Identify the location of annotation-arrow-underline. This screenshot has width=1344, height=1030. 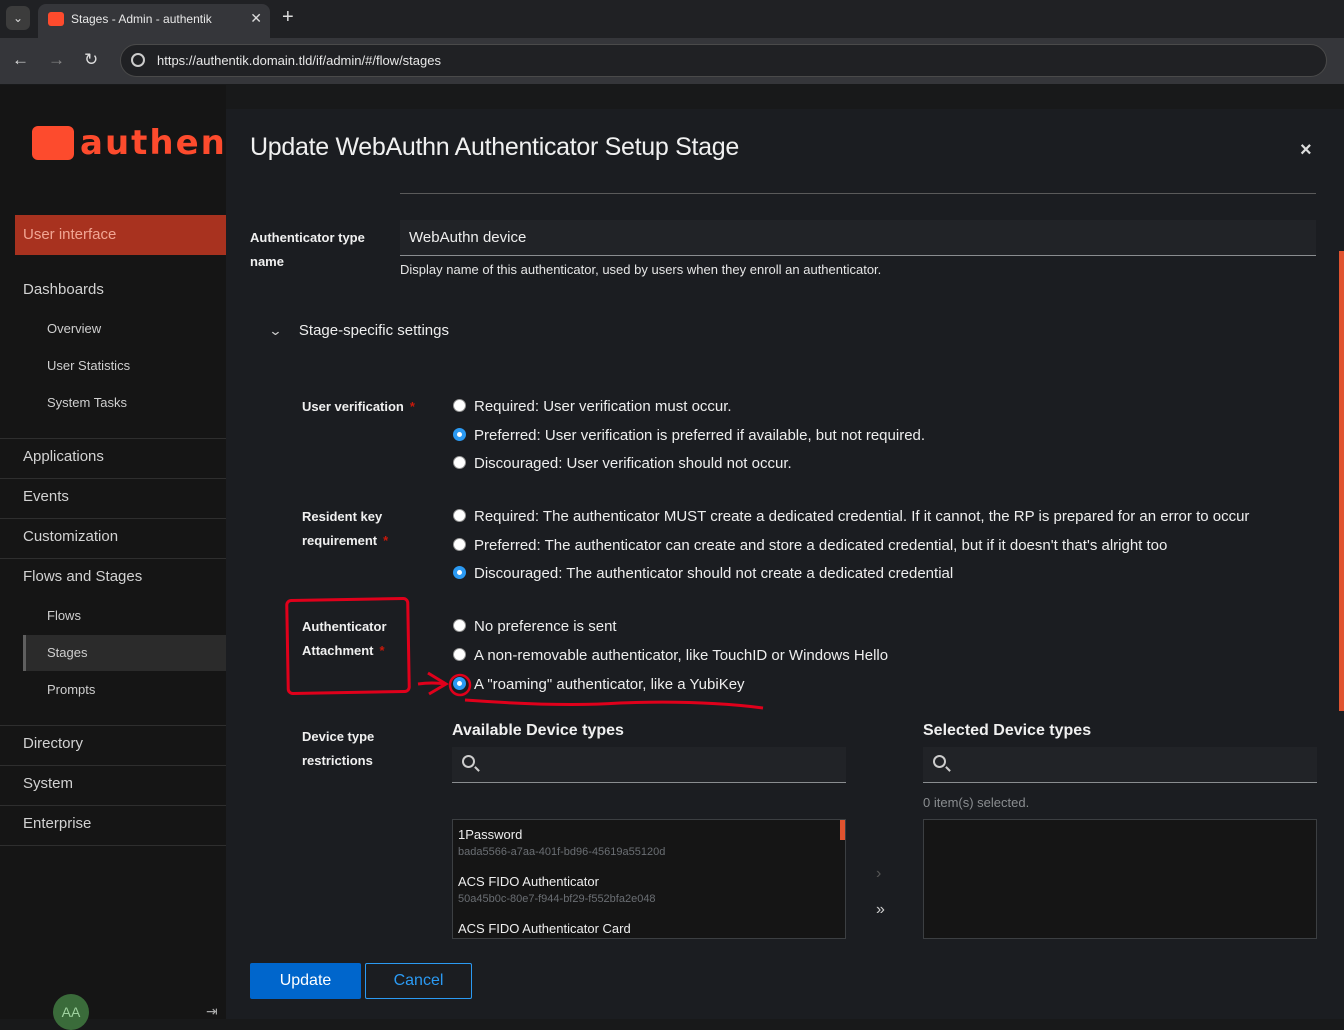
(590, 690).